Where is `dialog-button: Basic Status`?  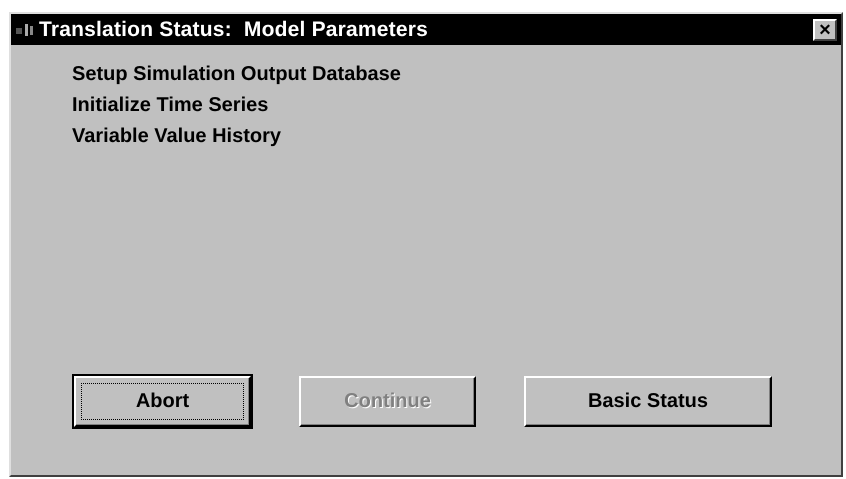 dialog-button: Basic Status is located at coordinates (648, 401).